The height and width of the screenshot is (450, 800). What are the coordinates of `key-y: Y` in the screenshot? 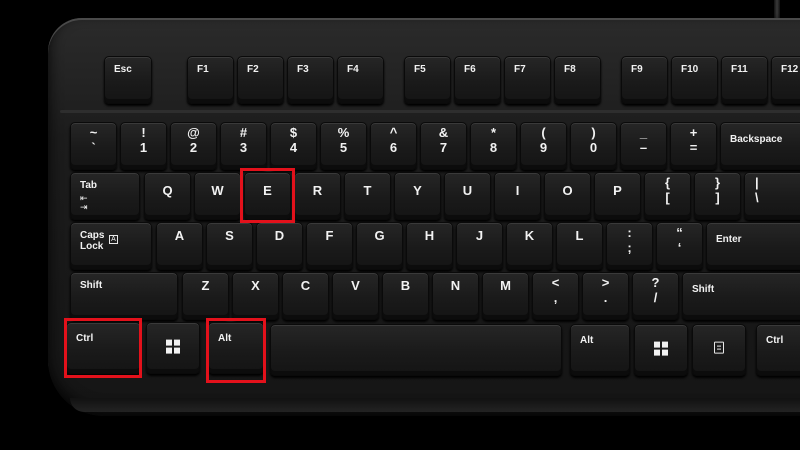 It's located at (417, 196).